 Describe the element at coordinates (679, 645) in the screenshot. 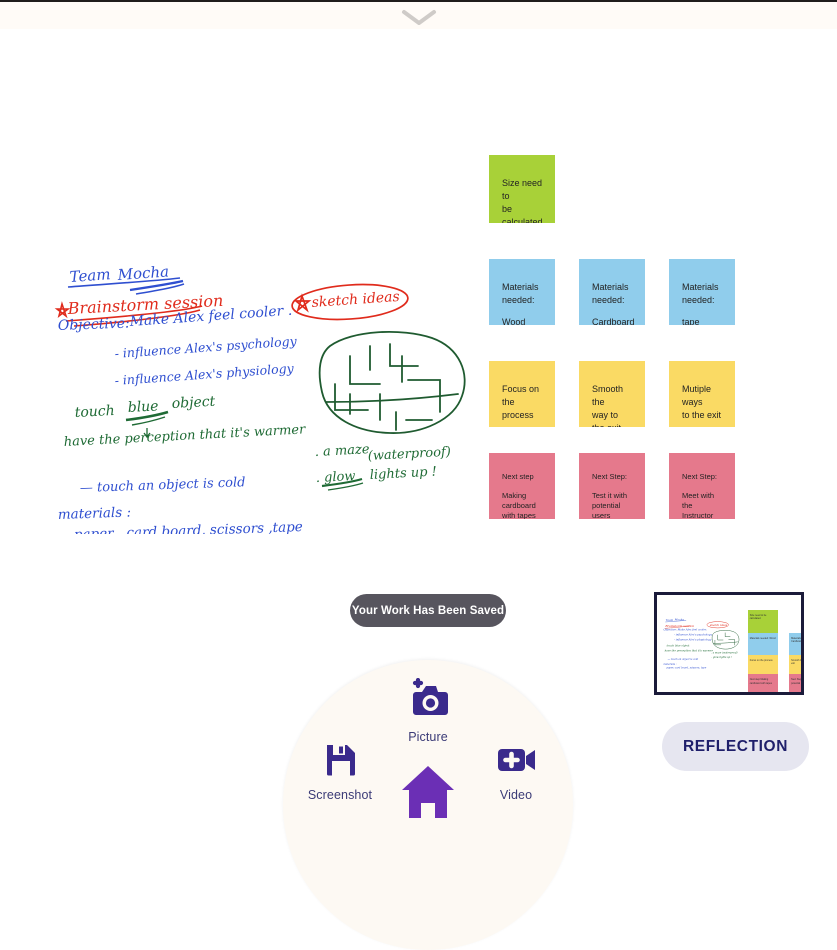

I see `svg-text: touch blue object` at that location.